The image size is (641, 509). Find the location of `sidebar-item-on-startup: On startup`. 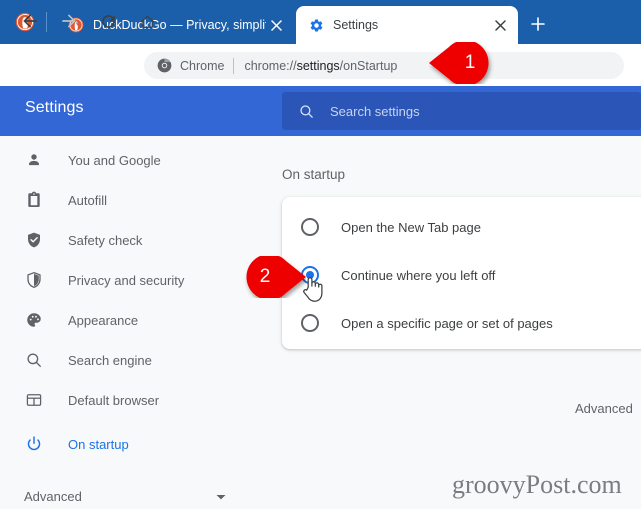

sidebar-item-on-startup: On startup is located at coordinates (135, 444).